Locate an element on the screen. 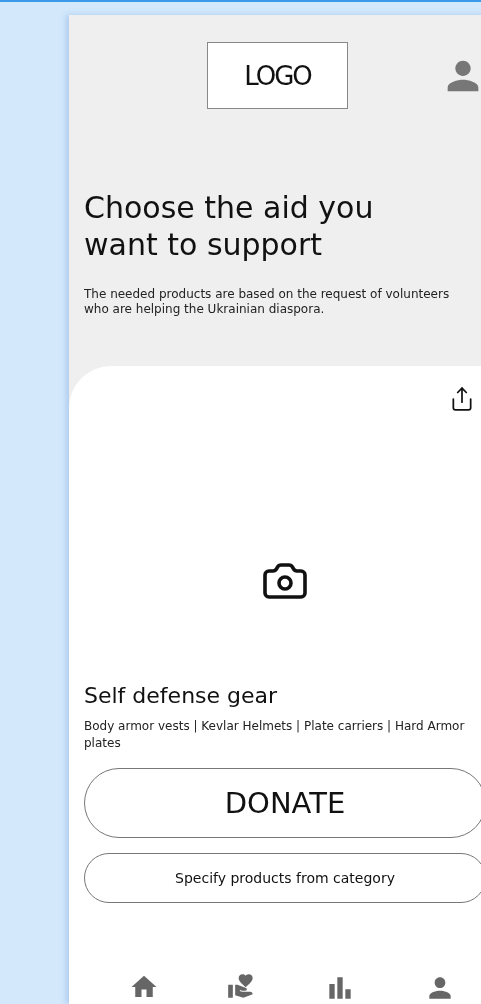  share-button is located at coordinates (462, 399).